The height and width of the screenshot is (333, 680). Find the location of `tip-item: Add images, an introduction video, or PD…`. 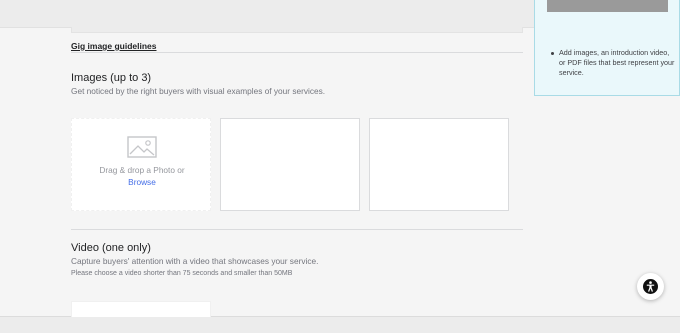

tip-item: Add images, an introduction video, or PD… is located at coordinates (613, 63).